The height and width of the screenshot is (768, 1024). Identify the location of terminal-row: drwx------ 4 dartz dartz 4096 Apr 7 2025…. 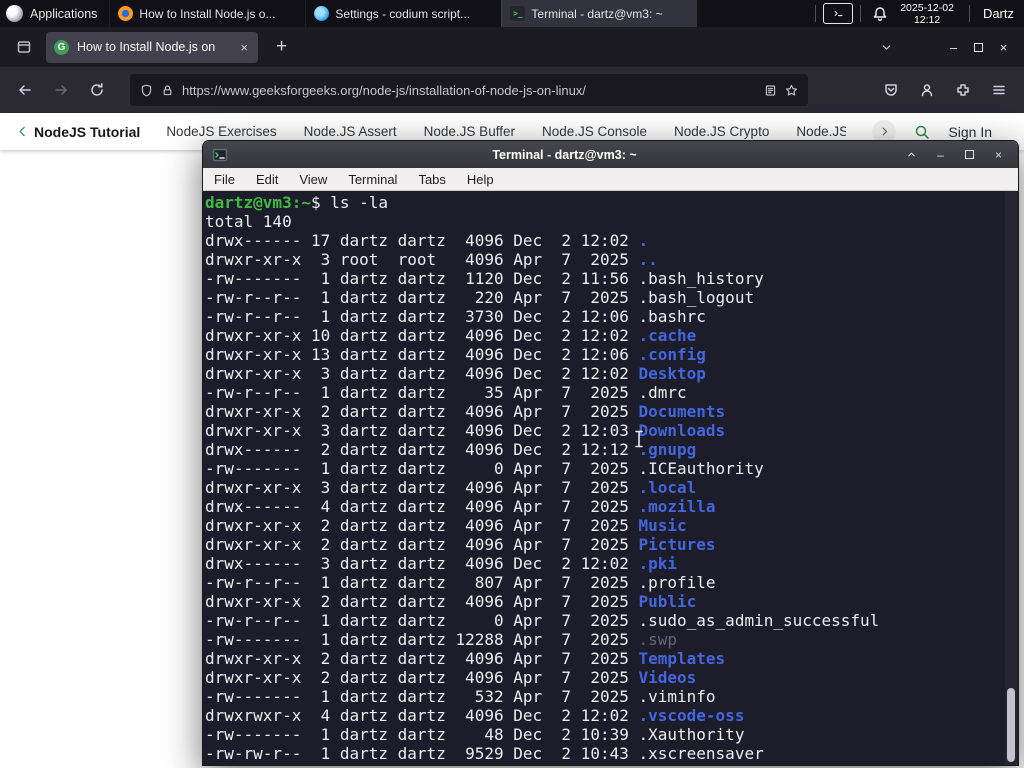
(460, 506).